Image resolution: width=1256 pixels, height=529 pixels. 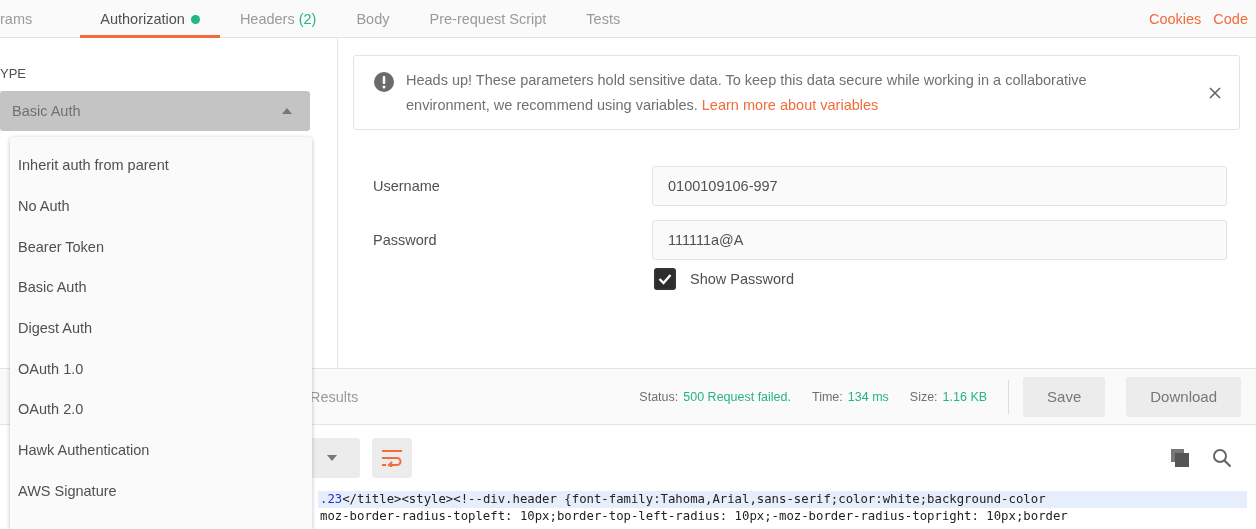 What do you see at coordinates (161, 247) in the screenshot?
I see `menu-item: Bearer Token` at bounding box center [161, 247].